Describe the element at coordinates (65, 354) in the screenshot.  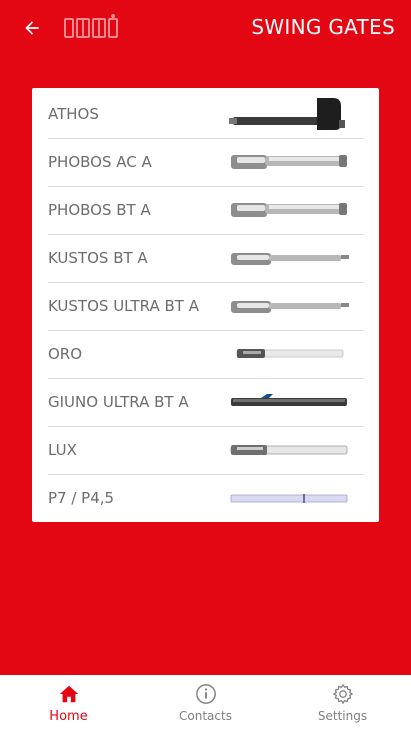
I see `product-label: ORO` at that location.